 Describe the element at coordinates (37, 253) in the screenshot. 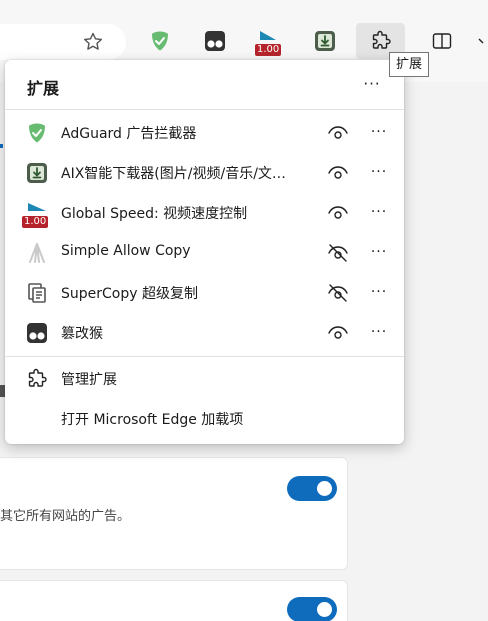

I see `simple-allow-copy-icon` at that location.